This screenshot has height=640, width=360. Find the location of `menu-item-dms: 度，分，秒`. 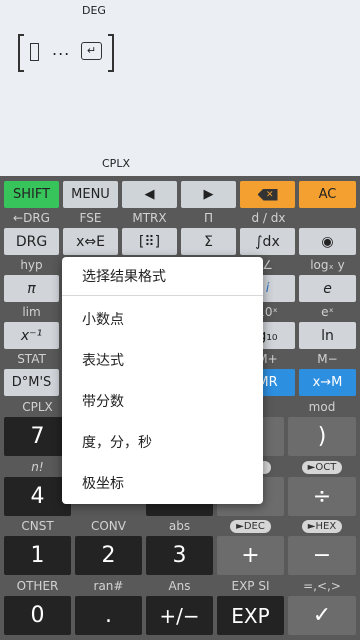

menu-item-dms: 度，分，秒 is located at coordinates (117, 442).